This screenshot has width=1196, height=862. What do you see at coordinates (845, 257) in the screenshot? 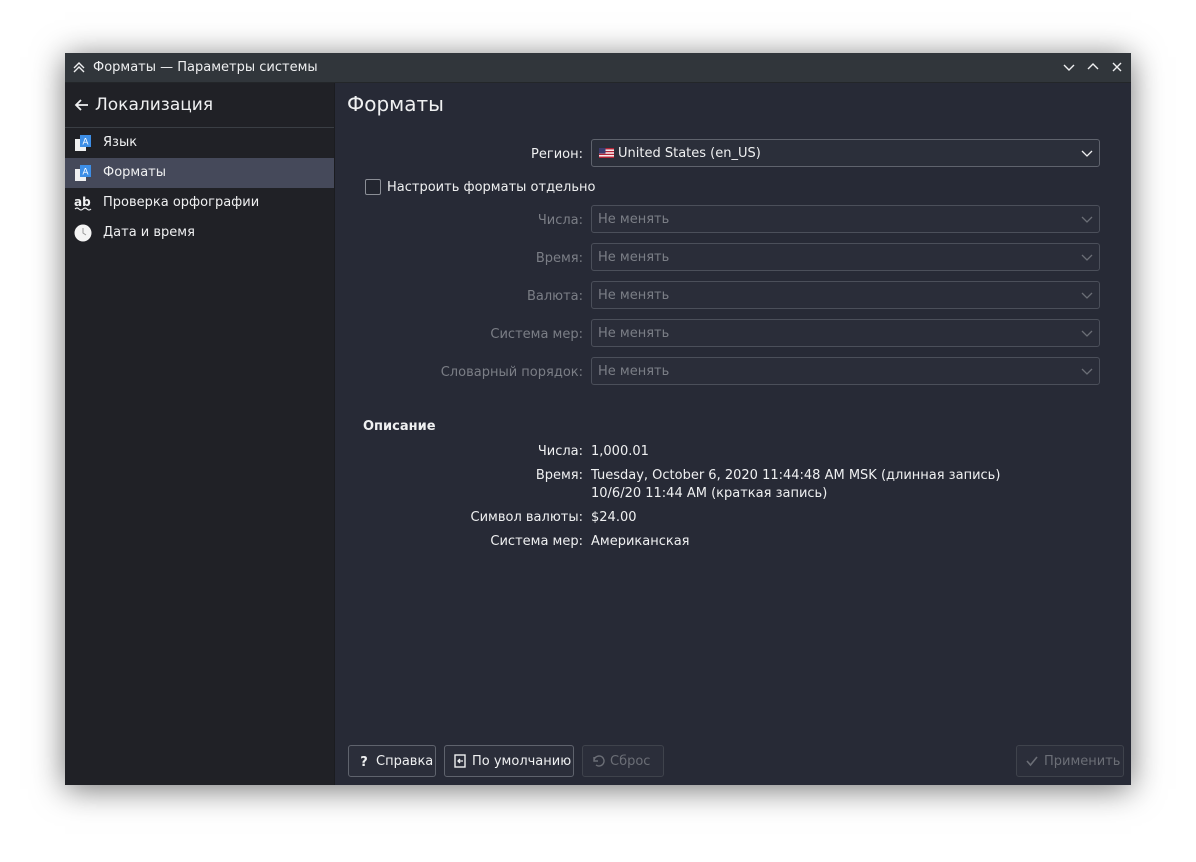
I see `time-select: Не менять` at bounding box center [845, 257].